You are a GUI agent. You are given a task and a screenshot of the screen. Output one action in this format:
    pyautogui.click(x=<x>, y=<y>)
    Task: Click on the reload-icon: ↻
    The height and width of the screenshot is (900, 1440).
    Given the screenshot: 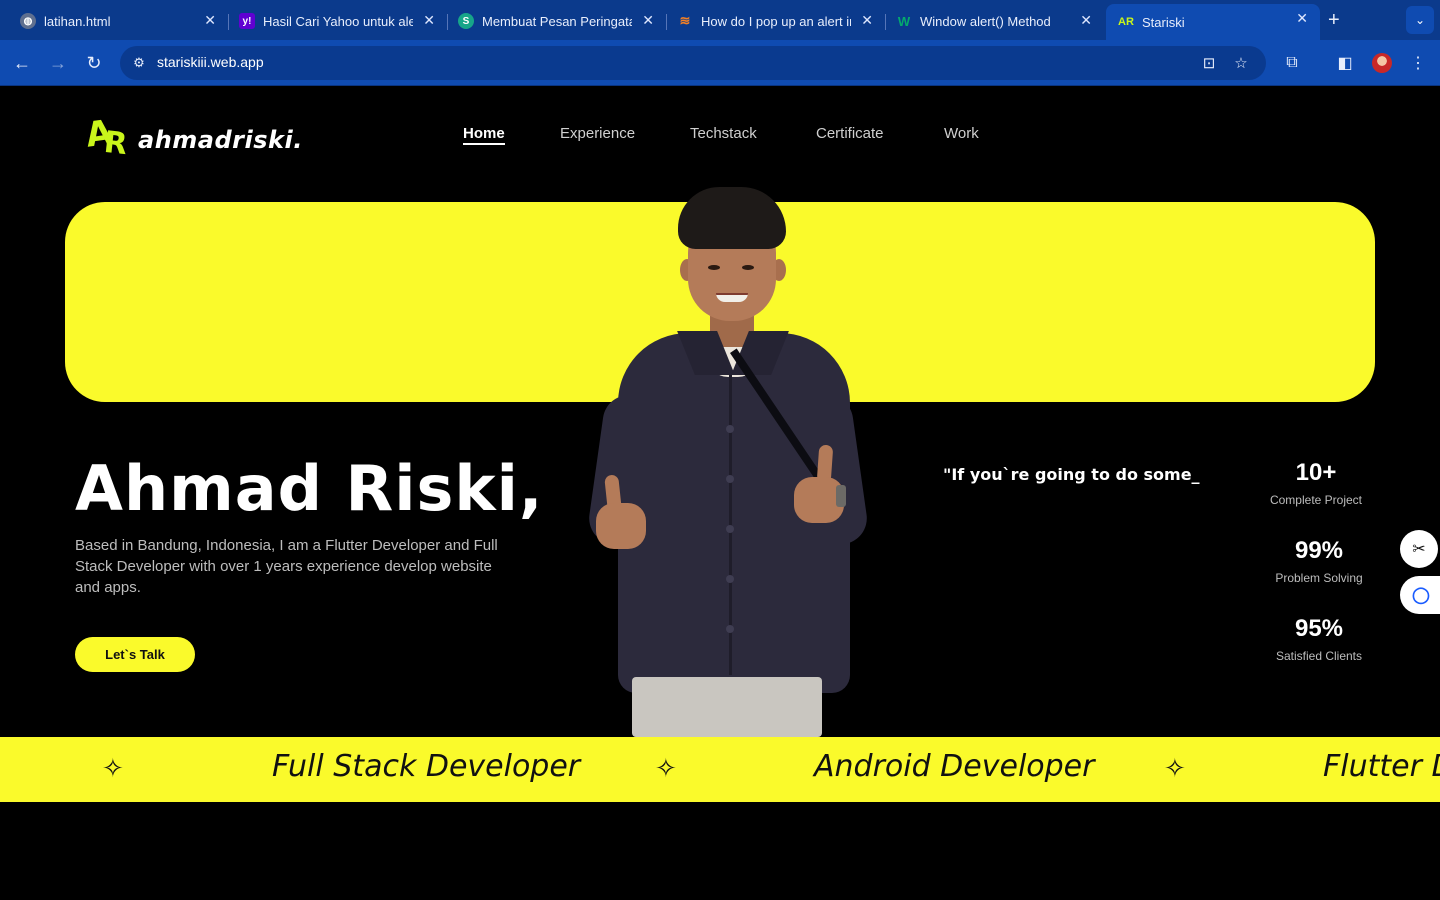 What is the action you would take?
    pyautogui.click(x=94, y=63)
    